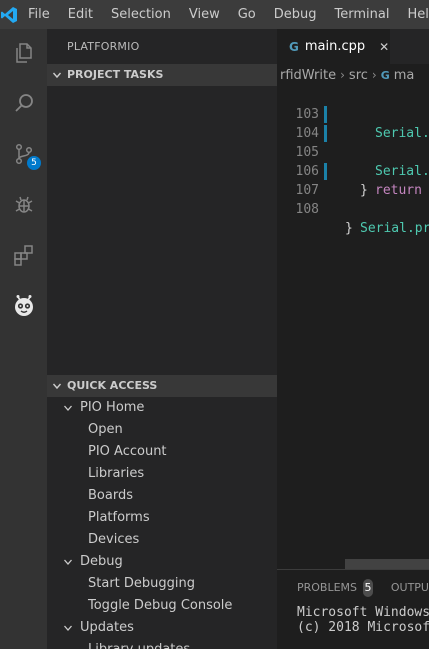 This screenshot has height=649, width=429. I want to click on code-text: Serial.pr, so click(394, 228).